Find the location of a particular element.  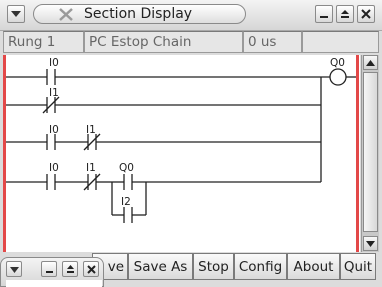

scroll-thumb is located at coordinates (370, 152).